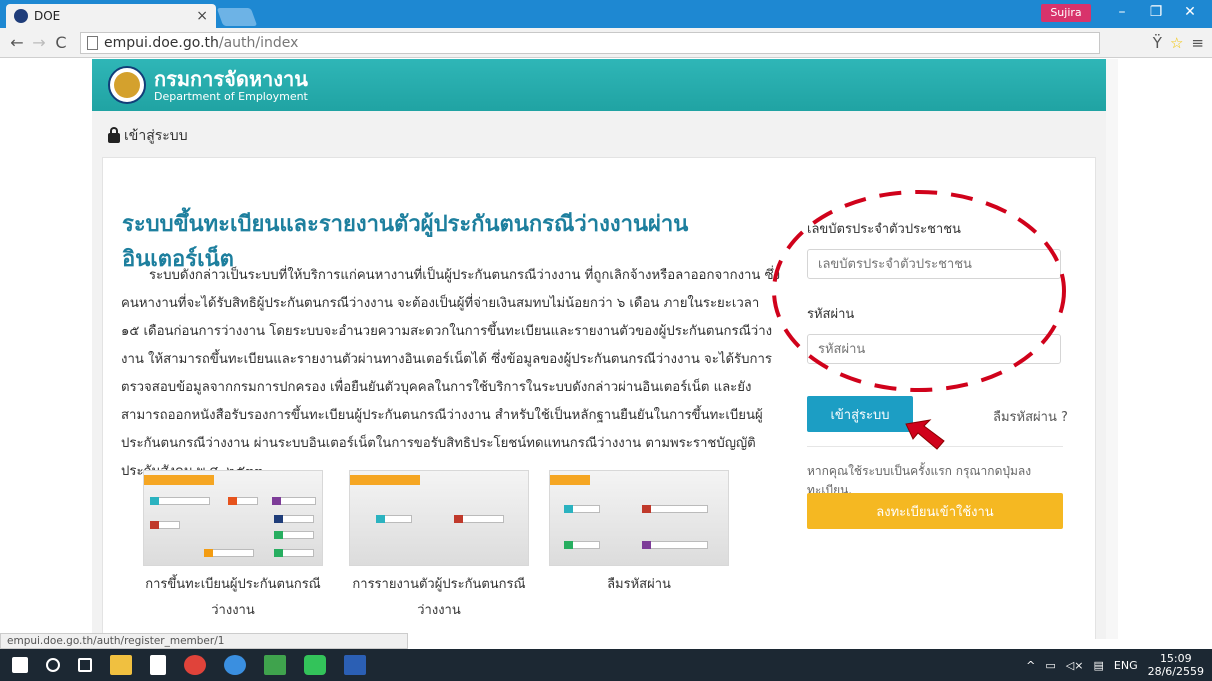 Image resolution: width=1212 pixels, height=681 pixels. What do you see at coordinates (39, 42) in the screenshot?
I see `forward-icon: →` at bounding box center [39, 42].